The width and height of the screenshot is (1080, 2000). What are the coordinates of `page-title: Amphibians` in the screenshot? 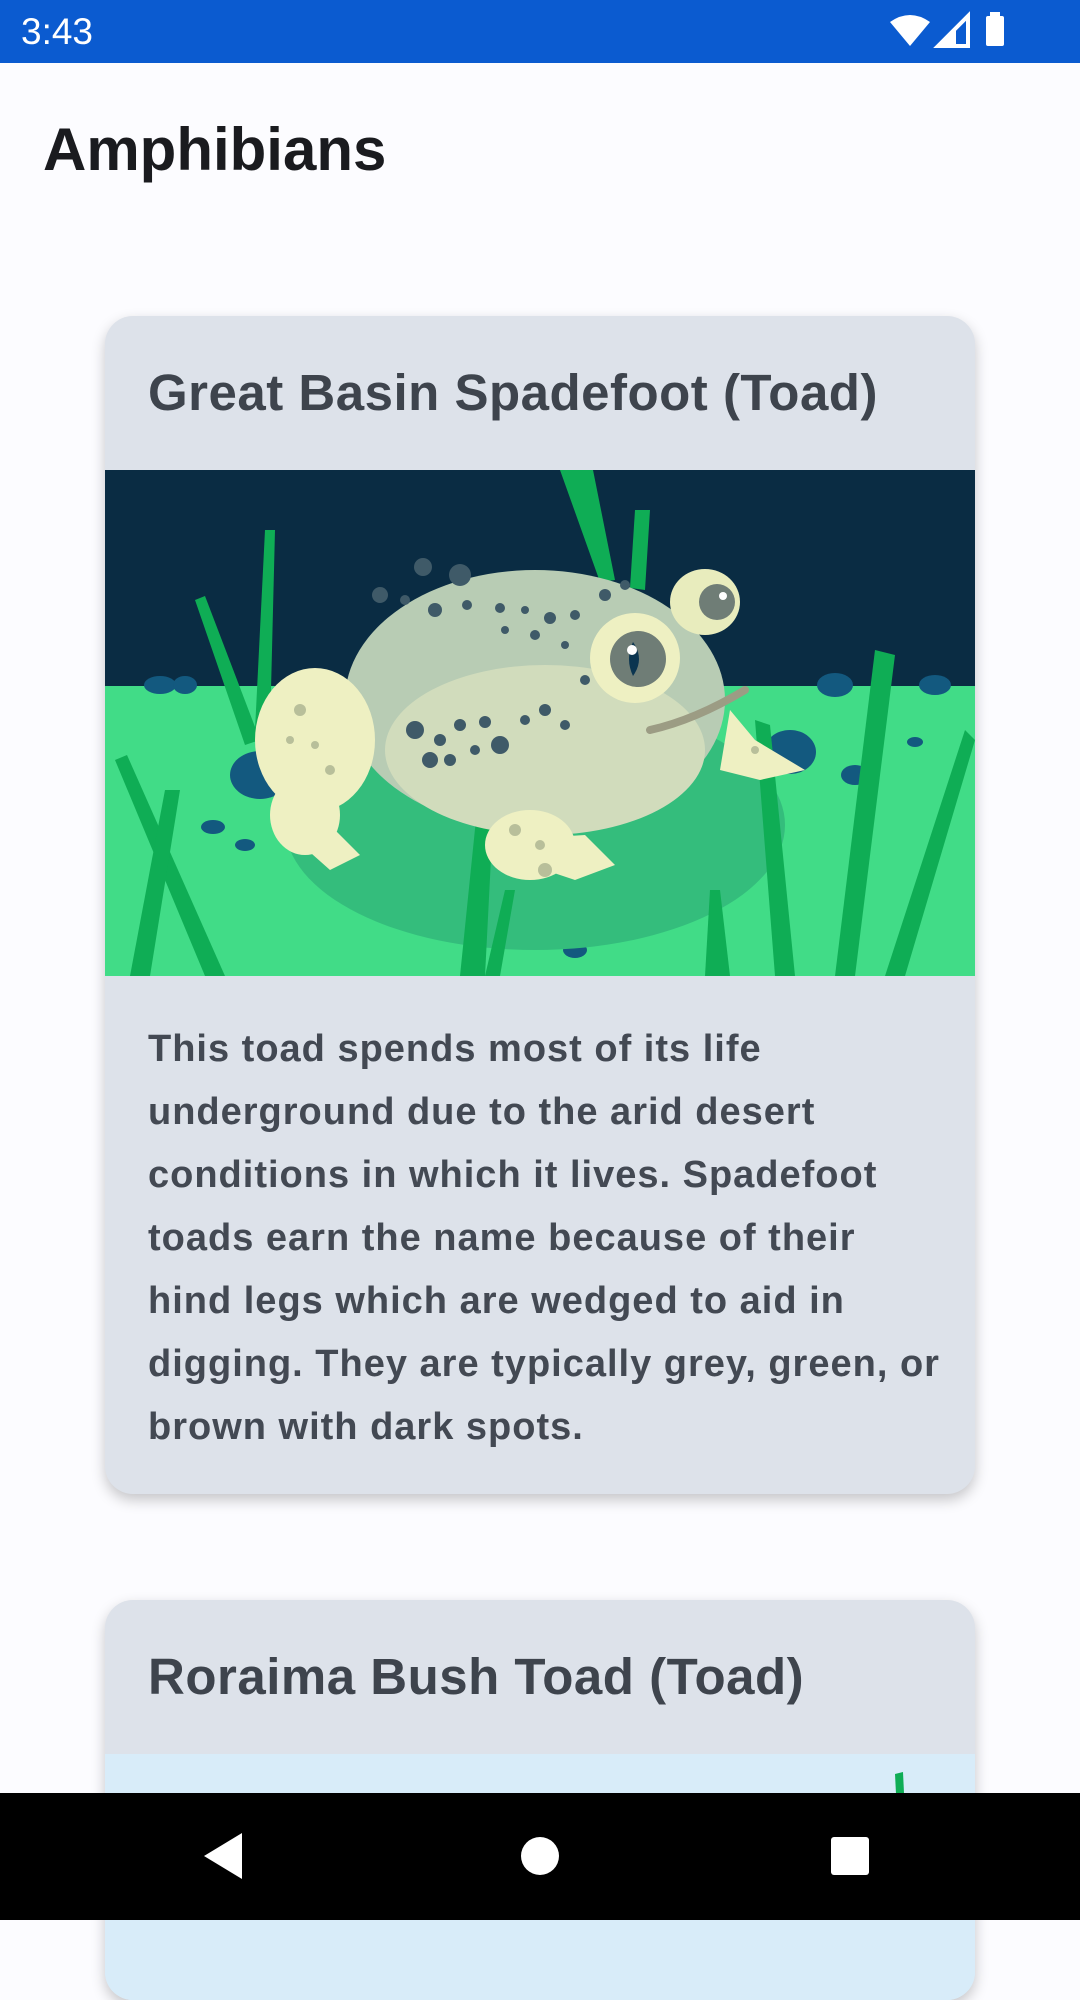 It's located at (215, 149).